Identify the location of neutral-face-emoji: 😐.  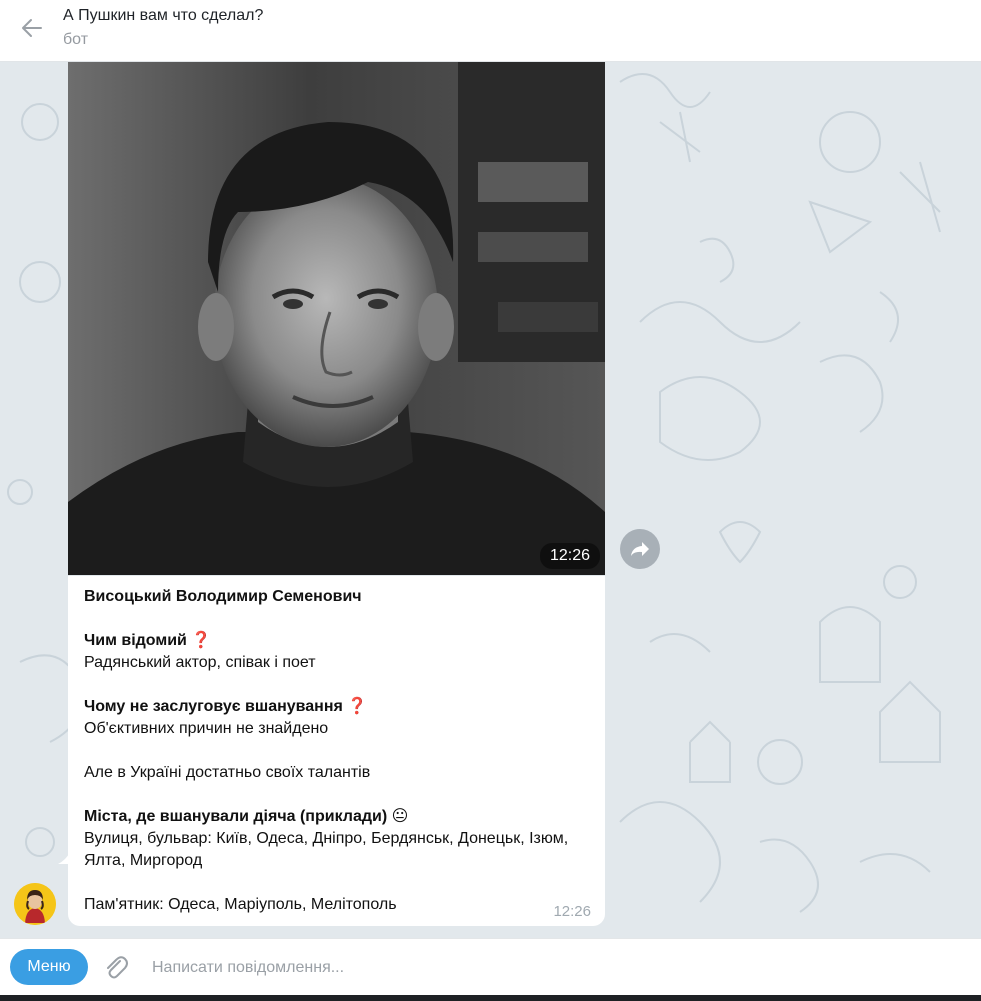
(400, 816).